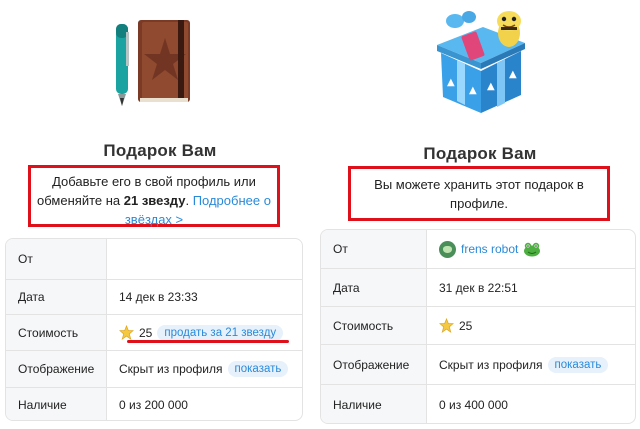 Image resolution: width=640 pixels, height=429 pixels. Describe the element at coordinates (447, 249) in the screenshot. I see `frog-avatar-icon` at that location.